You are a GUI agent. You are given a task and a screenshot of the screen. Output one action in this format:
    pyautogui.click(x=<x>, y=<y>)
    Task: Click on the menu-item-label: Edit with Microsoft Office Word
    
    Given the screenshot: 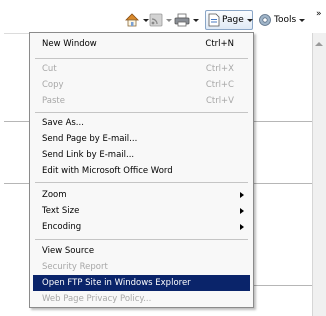 What is the action you would take?
    pyautogui.click(x=107, y=171)
    